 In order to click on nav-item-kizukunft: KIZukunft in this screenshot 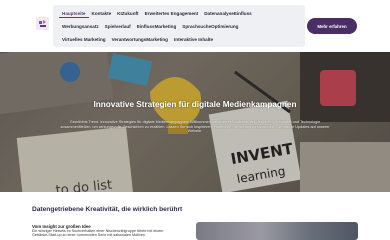, I will do `click(127, 14)`.